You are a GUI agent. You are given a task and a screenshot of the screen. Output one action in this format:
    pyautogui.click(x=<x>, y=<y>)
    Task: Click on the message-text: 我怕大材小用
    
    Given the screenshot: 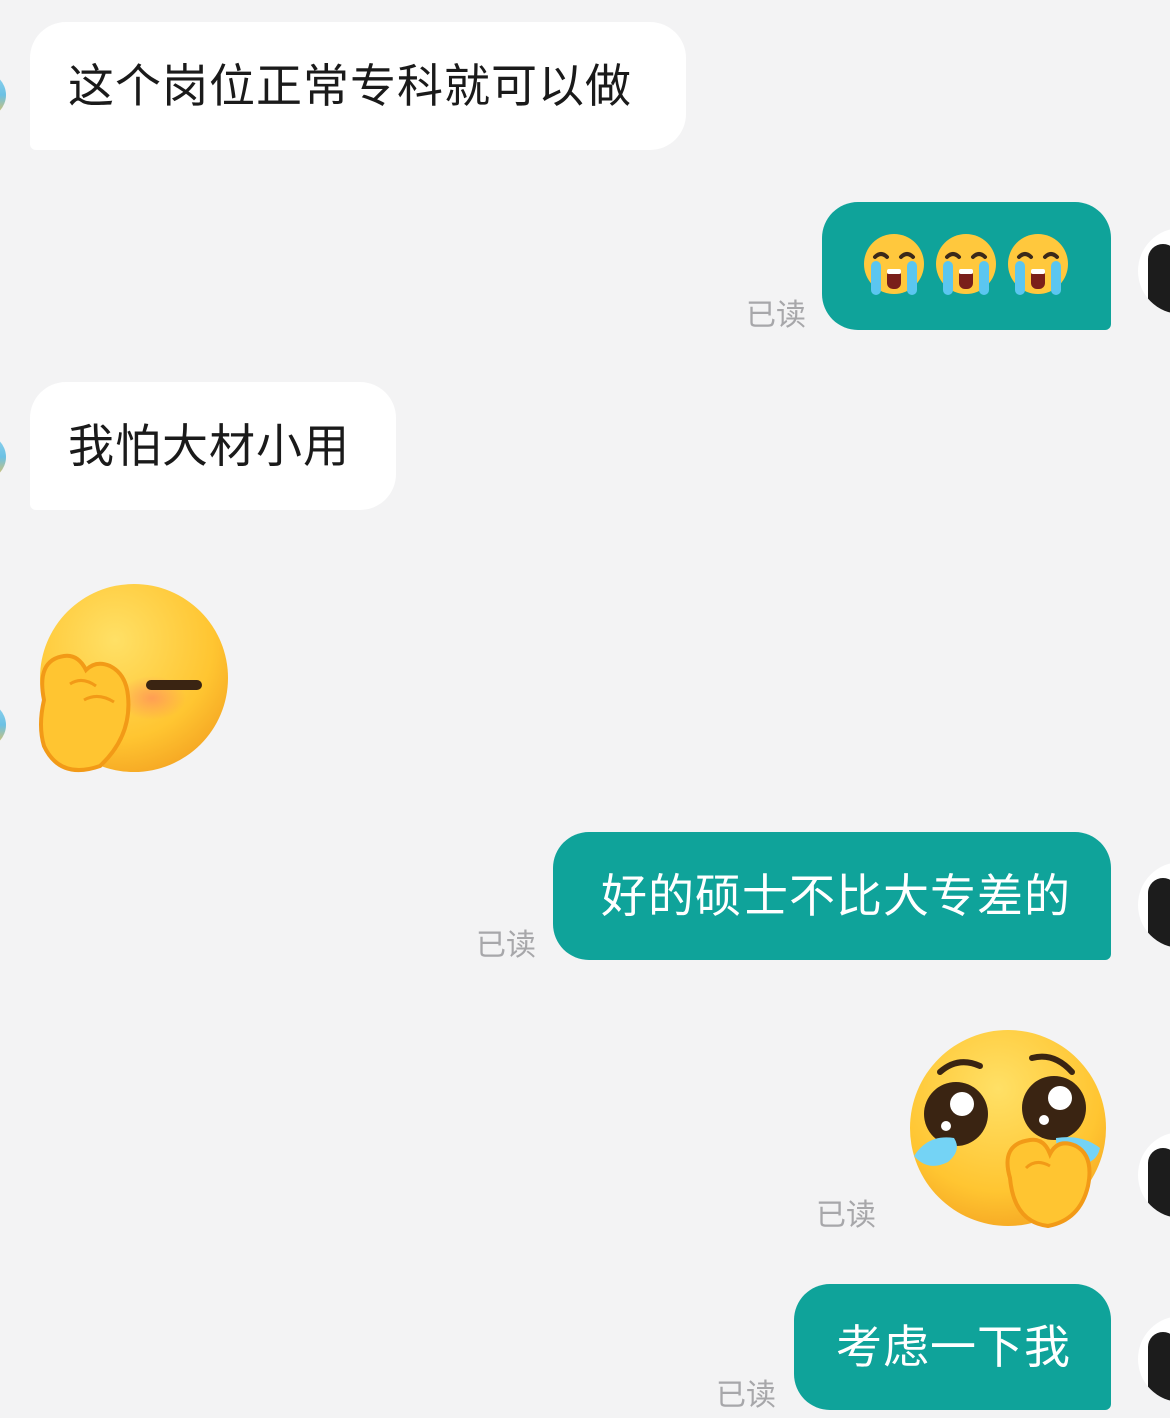 What is the action you would take?
    pyautogui.click(x=209, y=446)
    